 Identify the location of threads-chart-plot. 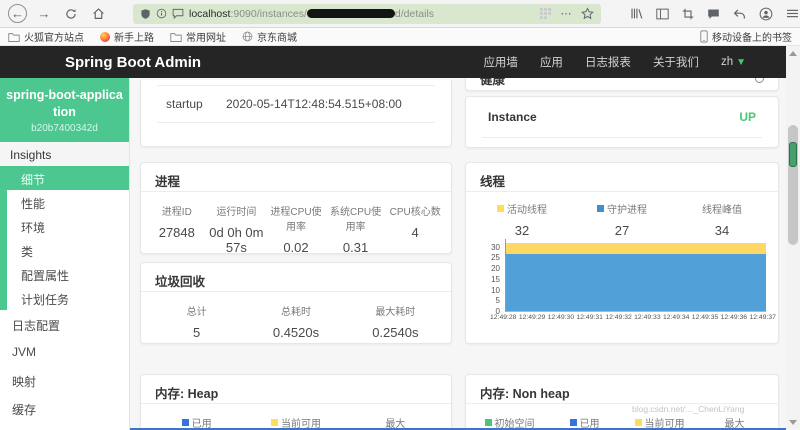
(635, 275).